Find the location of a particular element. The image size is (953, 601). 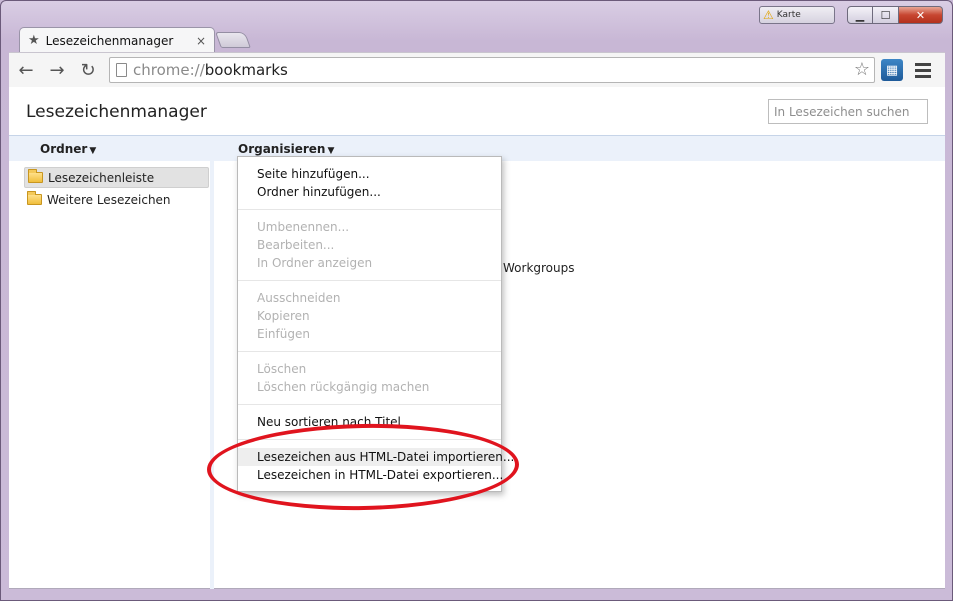

list-item: Workgroups is located at coordinates (539, 268).